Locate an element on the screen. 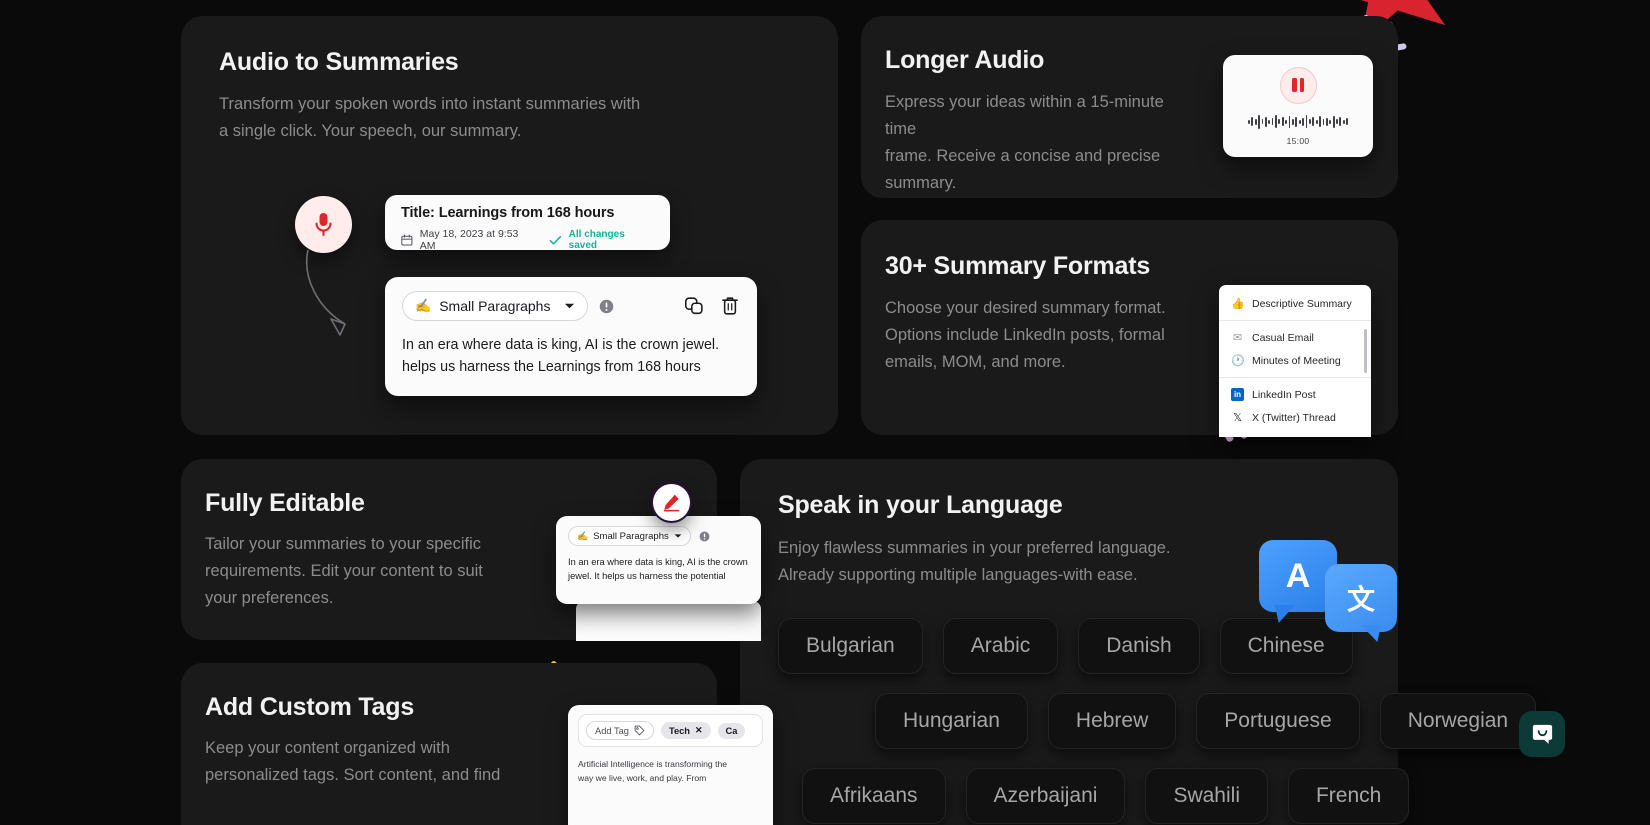  chat-smile-icon is located at coordinates (1542, 734).